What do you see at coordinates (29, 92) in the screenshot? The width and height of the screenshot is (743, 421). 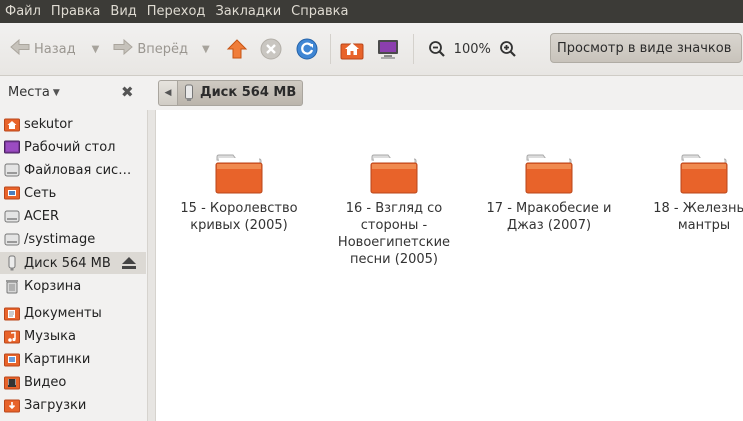 I see `side-pane-title: Места` at bounding box center [29, 92].